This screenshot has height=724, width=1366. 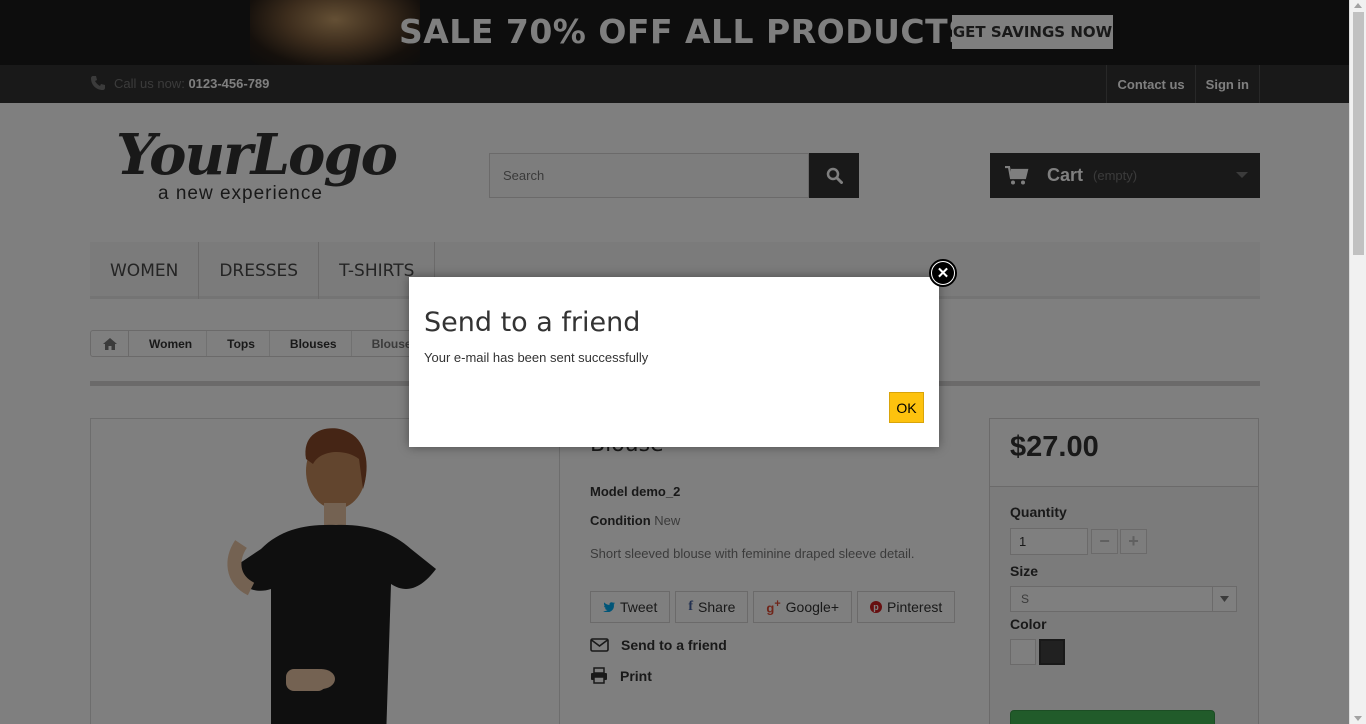 What do you see at coordinates (1358, 718) in the screenshot?
I see `scroll-down-icon` at bounding box center [1358, 718].